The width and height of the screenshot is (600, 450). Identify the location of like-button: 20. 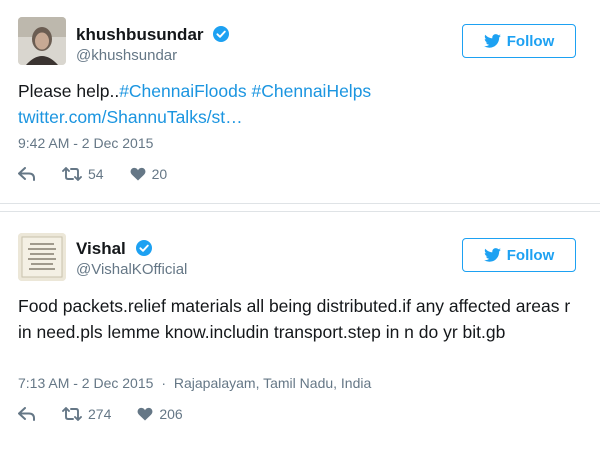
(149, 174).